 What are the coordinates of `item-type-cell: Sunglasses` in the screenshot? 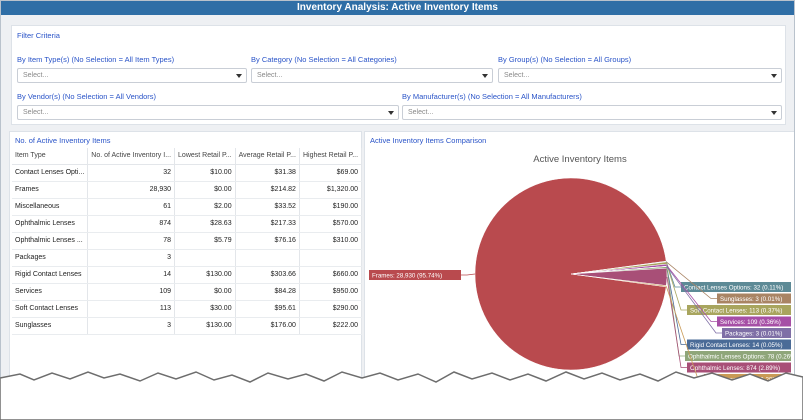 It's located at (50, 326).